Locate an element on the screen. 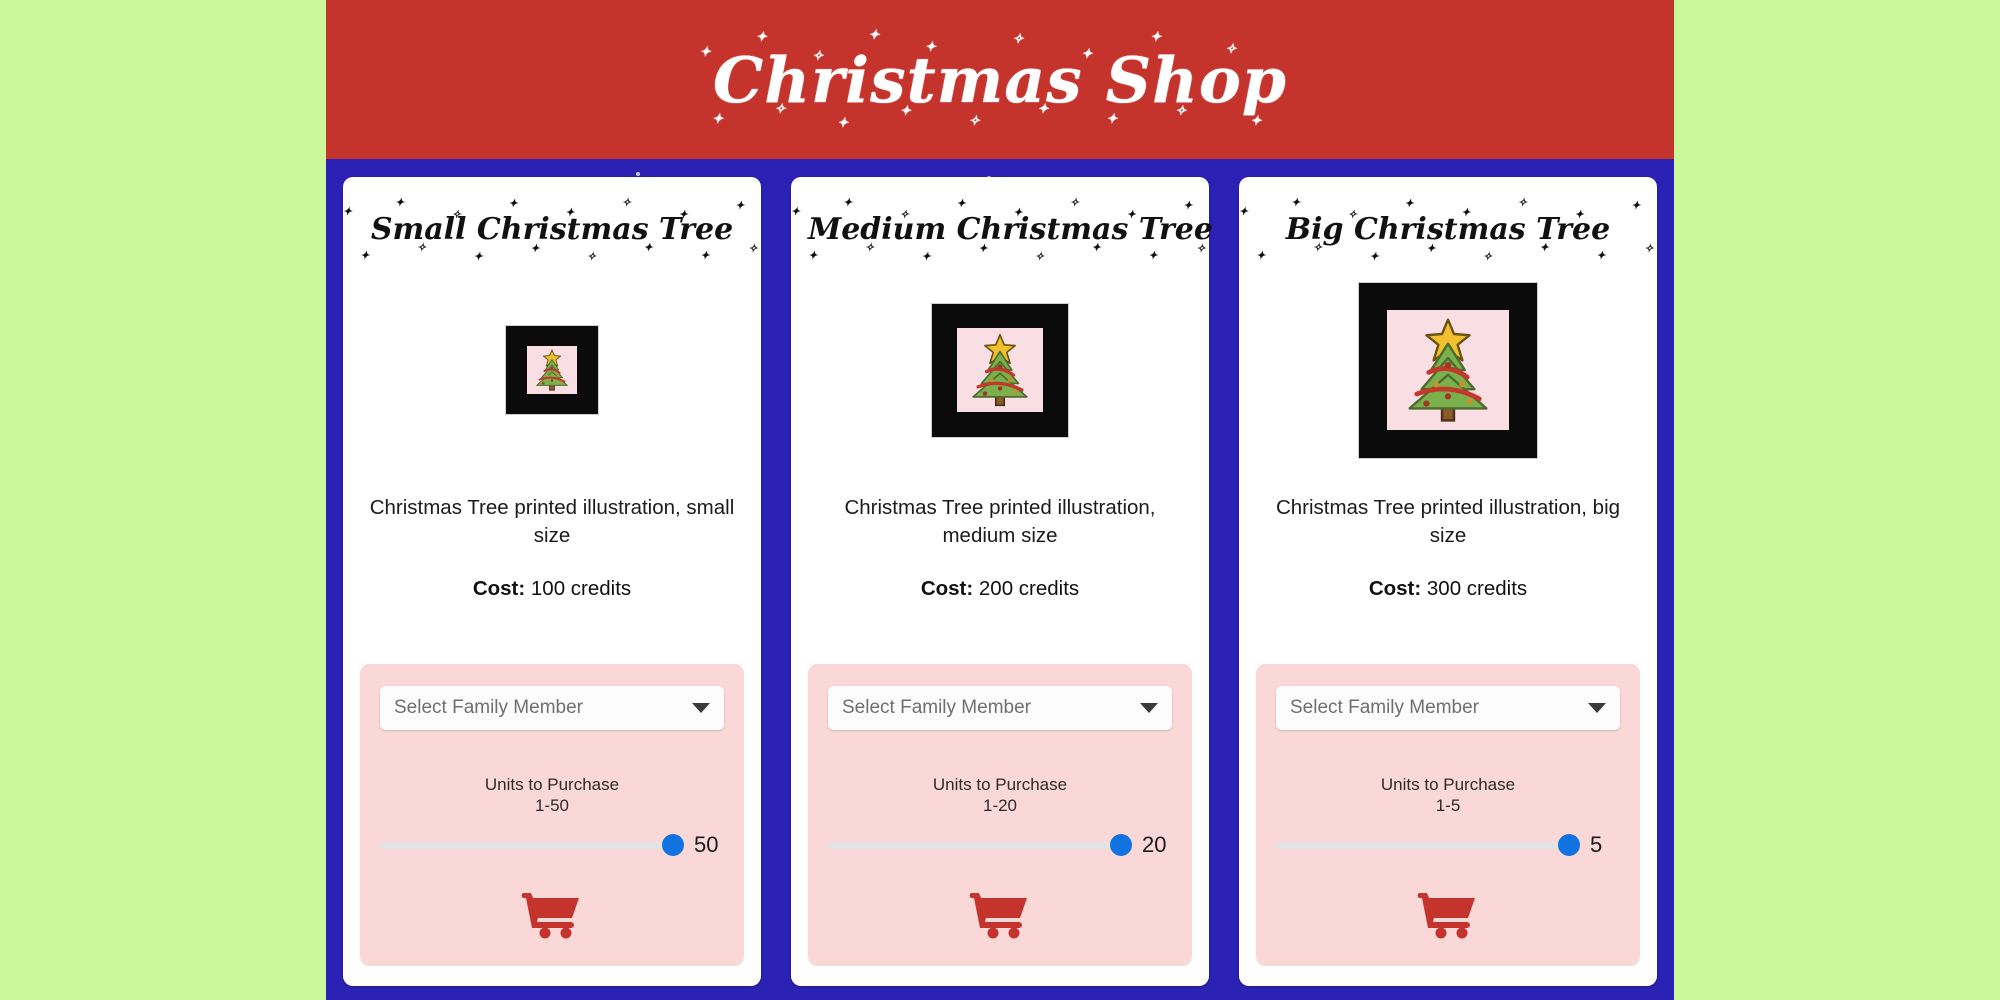 The image size is (2000, 1000). units-slider-row: 50 is located at coordinates (552, 845).